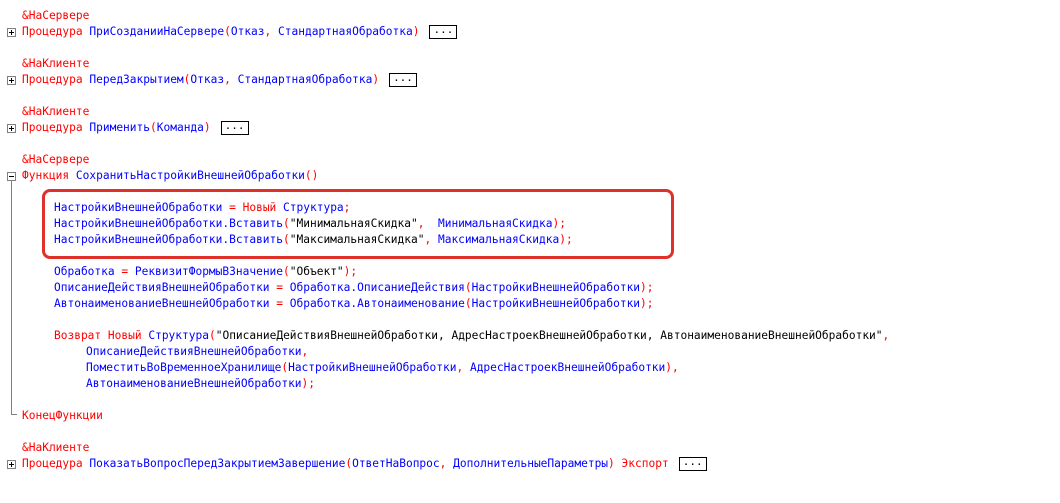 This screenshot has height=503, width=1060. I want to click on variable: АвтонаименованиеВнешнейОбработки, so click(162, 303).